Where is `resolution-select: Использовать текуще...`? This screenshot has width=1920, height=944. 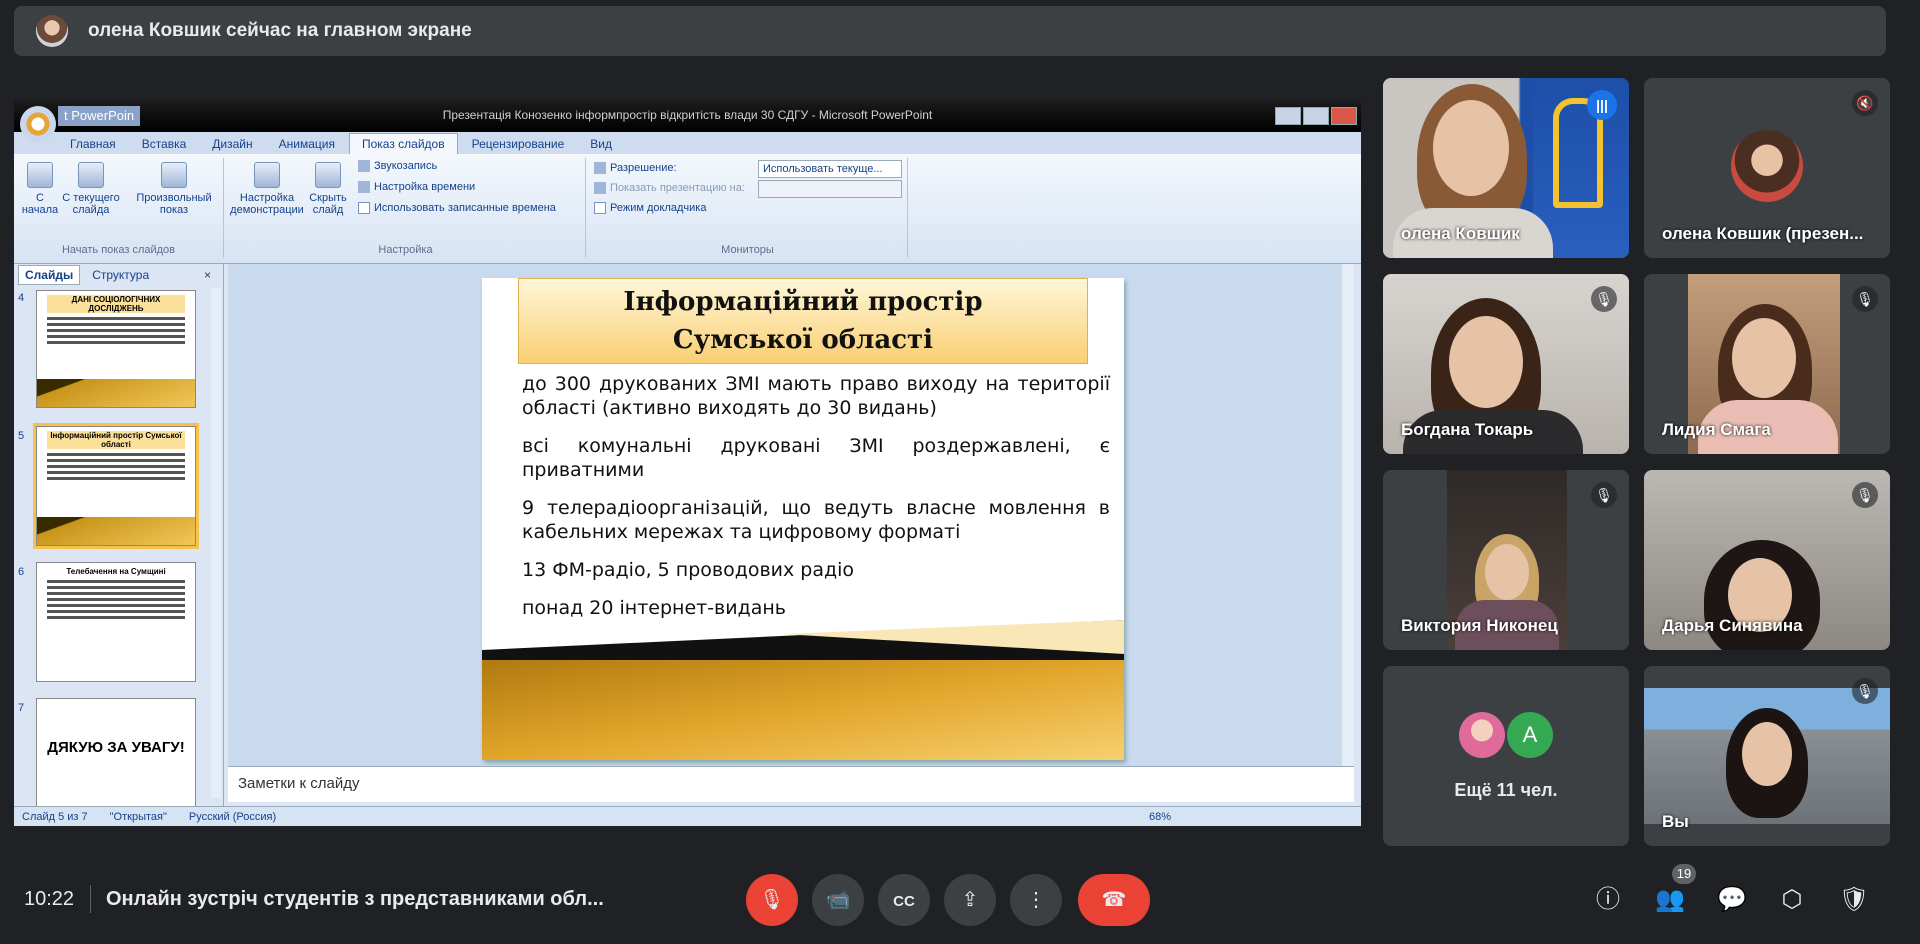
resolution-select: Использовать текуще... is located at coordinates (830, 169).